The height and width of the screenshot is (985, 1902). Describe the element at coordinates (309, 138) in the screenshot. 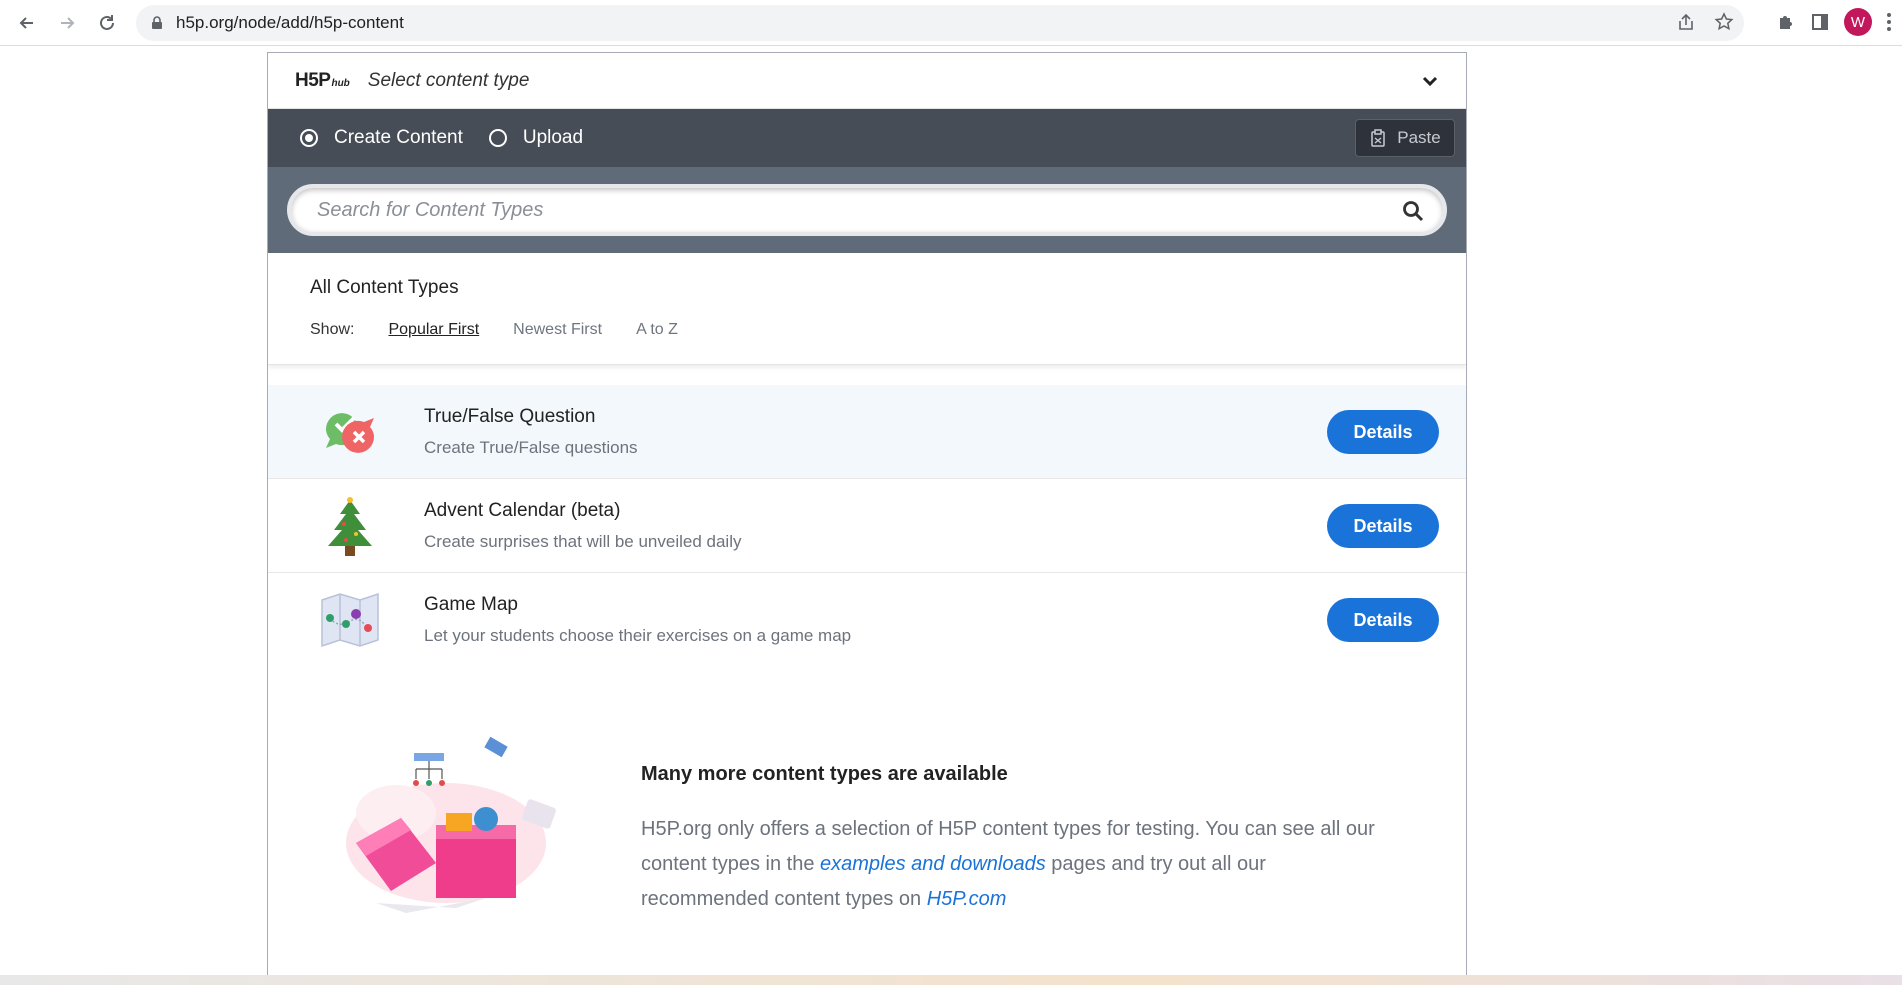

I see `radio-selected-icon` at that location.